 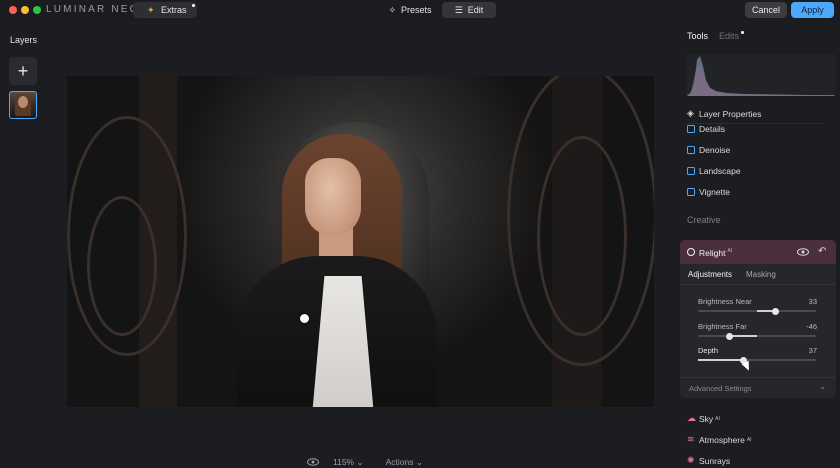 I want to click on tool-sunrays: ✺ Sunrays, so click(x=708, y=460).